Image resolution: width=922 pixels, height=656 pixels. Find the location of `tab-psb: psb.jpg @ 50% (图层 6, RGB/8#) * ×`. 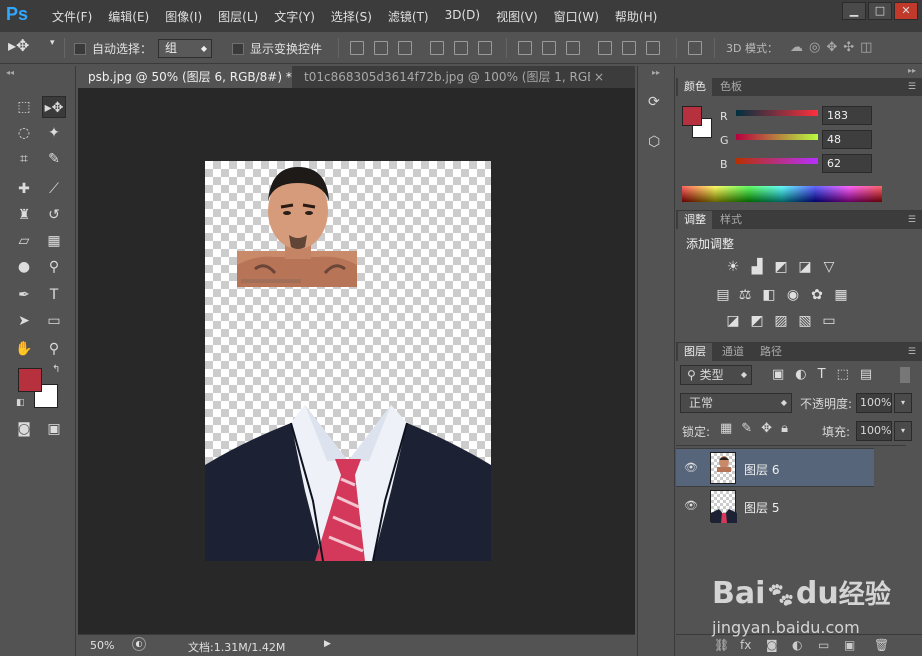

tab-psb: psb.jpg @ 50% (图层 6, RGB/8#) * × is located at coordinates (185, 77).